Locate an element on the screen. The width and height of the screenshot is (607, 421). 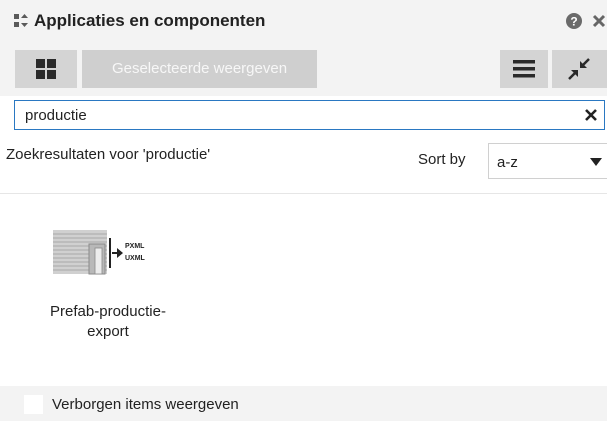
collapse-button is located at coordinates (579, 69).